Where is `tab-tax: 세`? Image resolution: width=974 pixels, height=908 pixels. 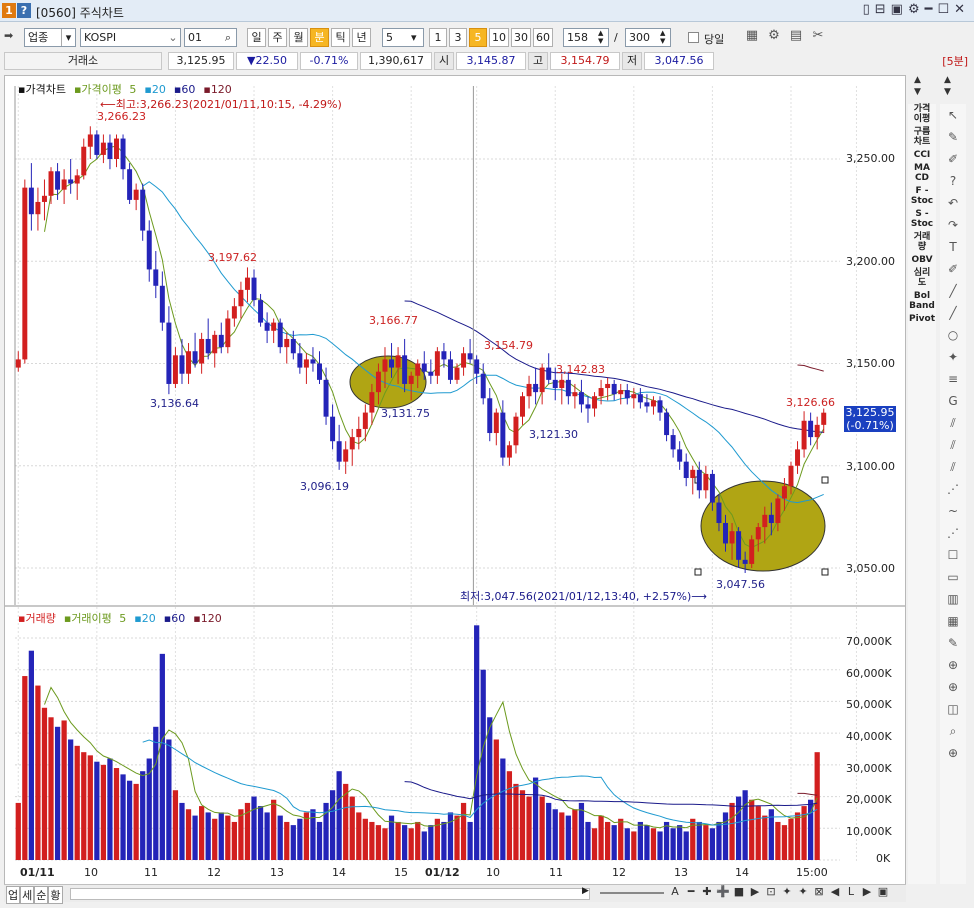
tab-tax: 세 is located at coordinates (27, 895).